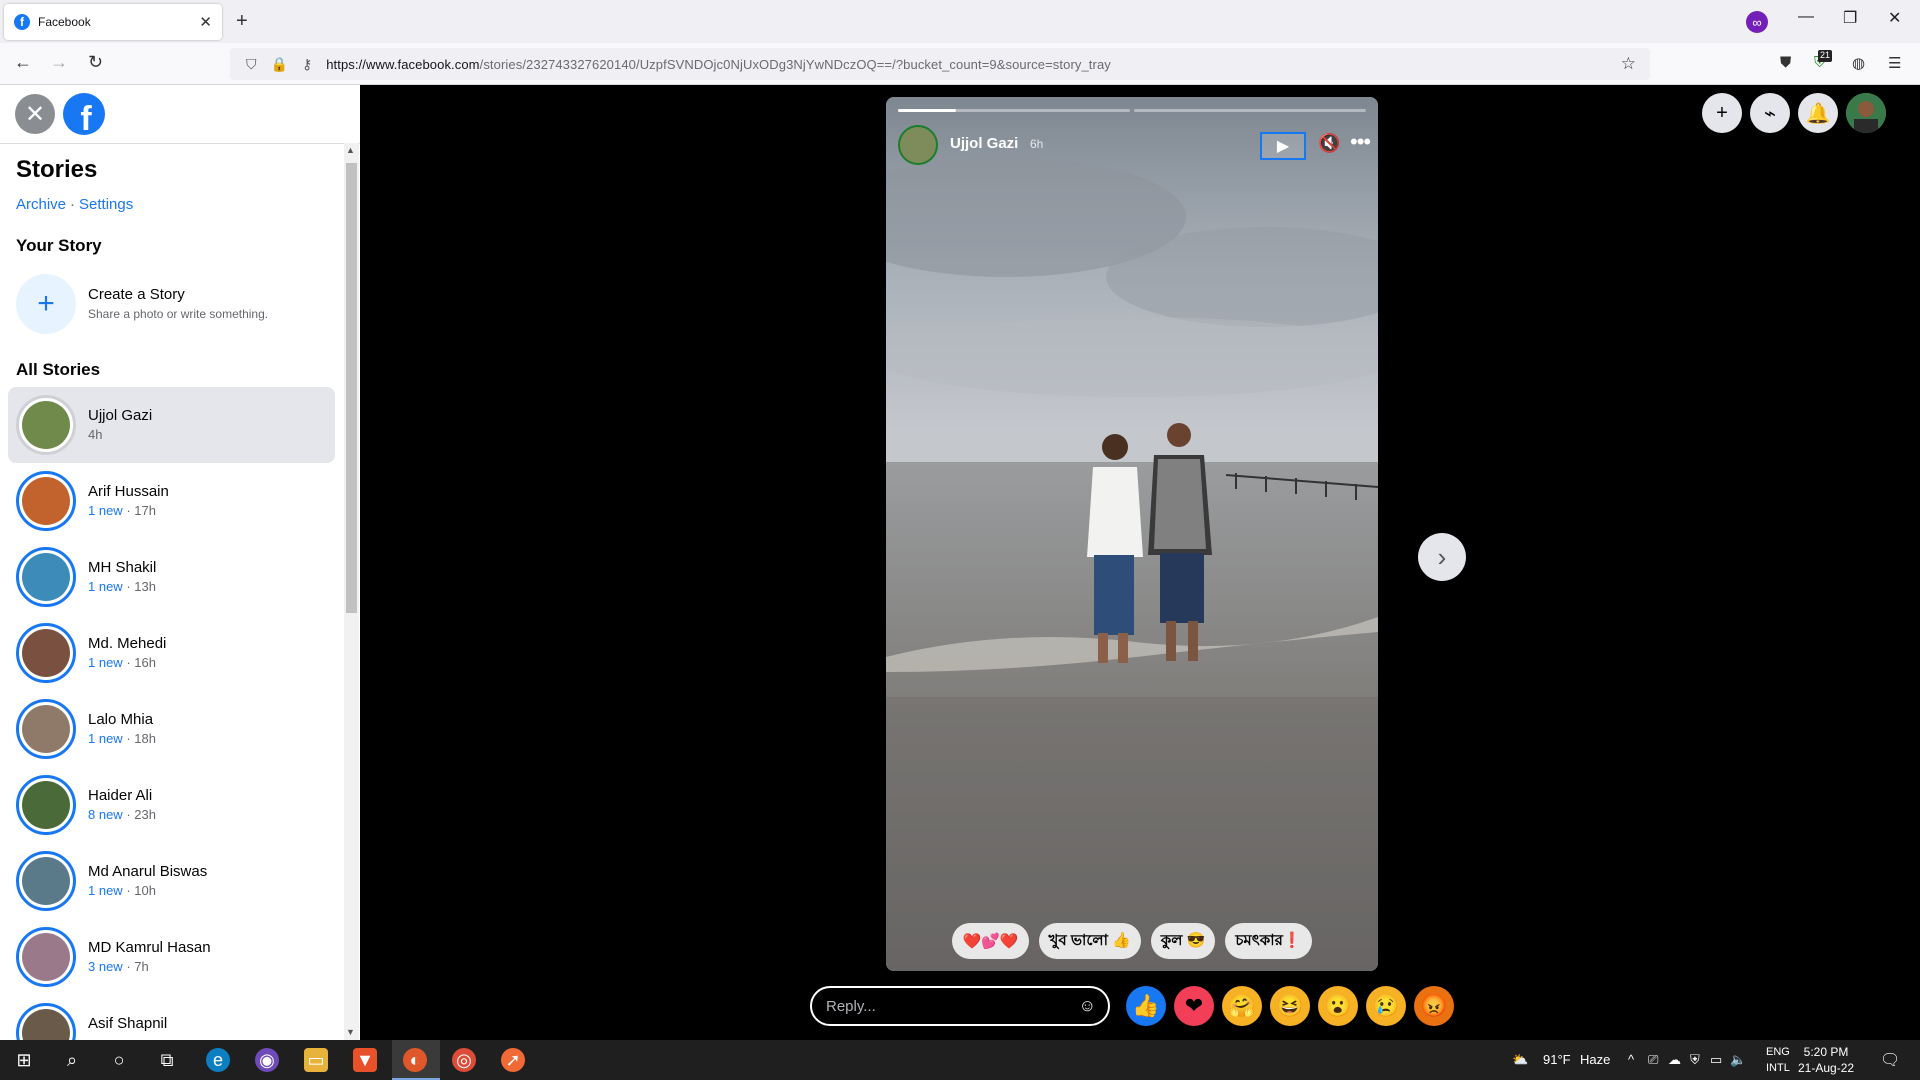  Describe the element at coordinates (267, 1060) in the screenshot. I see `github-icon: ◉` at that location.